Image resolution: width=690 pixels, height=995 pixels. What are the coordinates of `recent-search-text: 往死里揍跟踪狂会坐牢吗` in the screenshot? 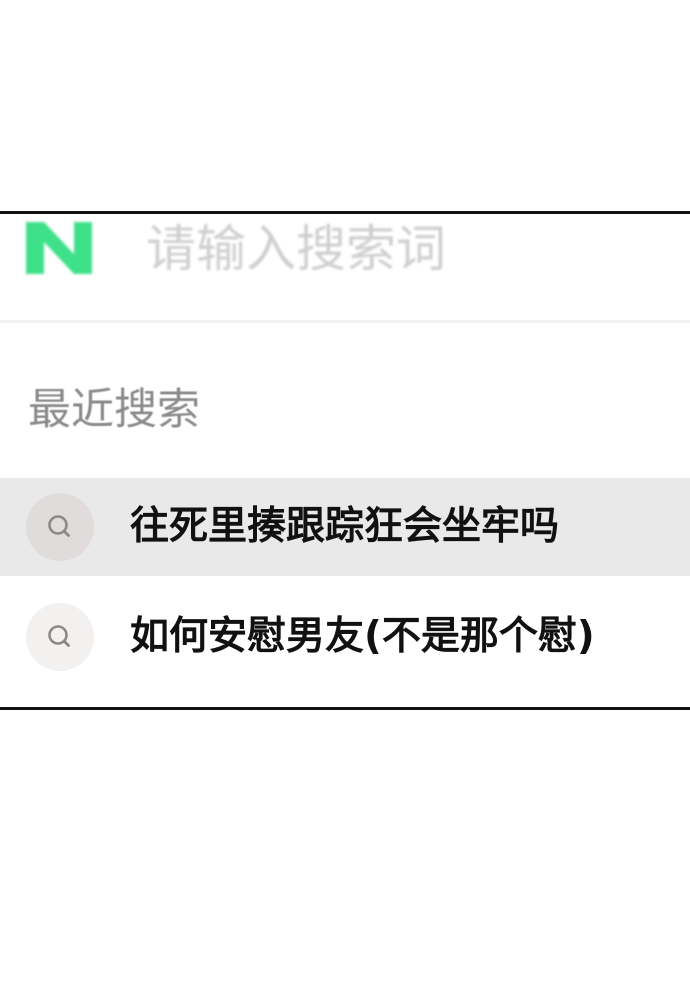 It's located at (345, 526).